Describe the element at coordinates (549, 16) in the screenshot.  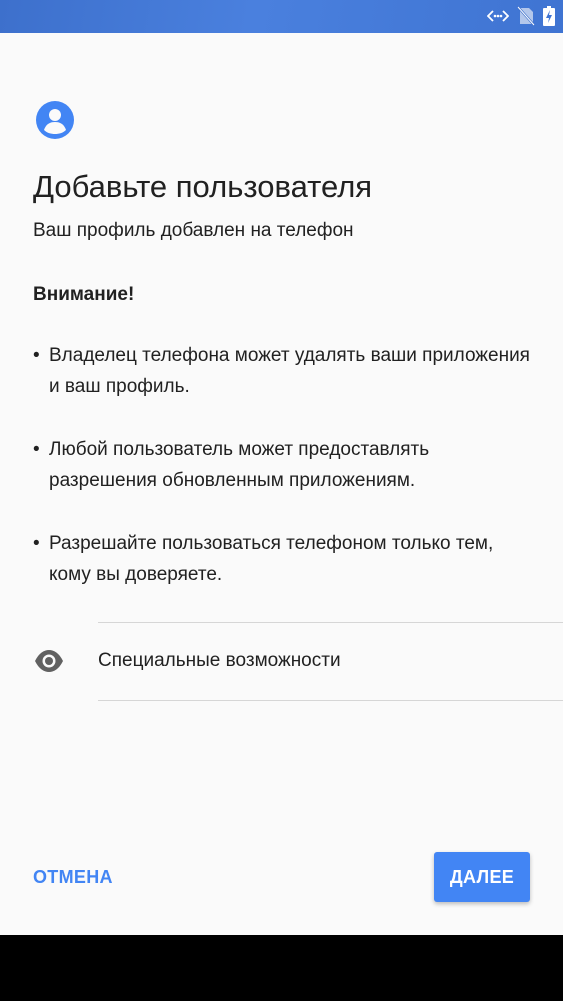
I see `battery-charging-icon` at that location.